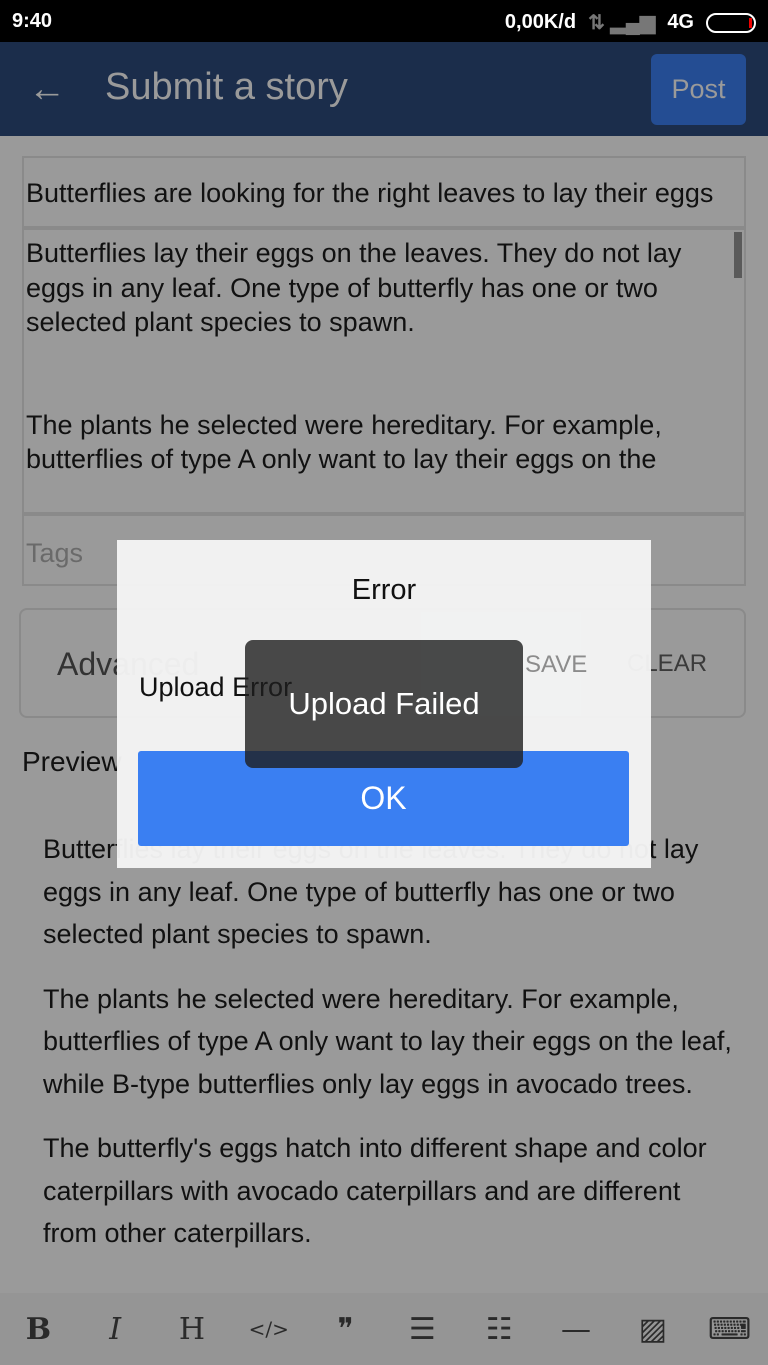  Describe the element at coordinates (346, 1329) in the screenshot. I see `quote-icon: ❞` at that location.